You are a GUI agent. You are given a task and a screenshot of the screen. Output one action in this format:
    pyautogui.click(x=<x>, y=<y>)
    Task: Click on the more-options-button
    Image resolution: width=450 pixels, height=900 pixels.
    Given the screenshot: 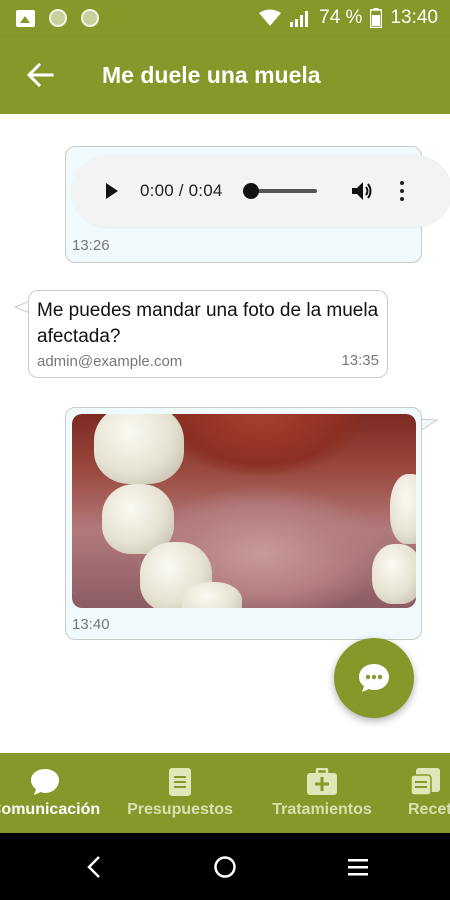 What is the action you would take?
    pyautogui.click(x=402, y=191)
    